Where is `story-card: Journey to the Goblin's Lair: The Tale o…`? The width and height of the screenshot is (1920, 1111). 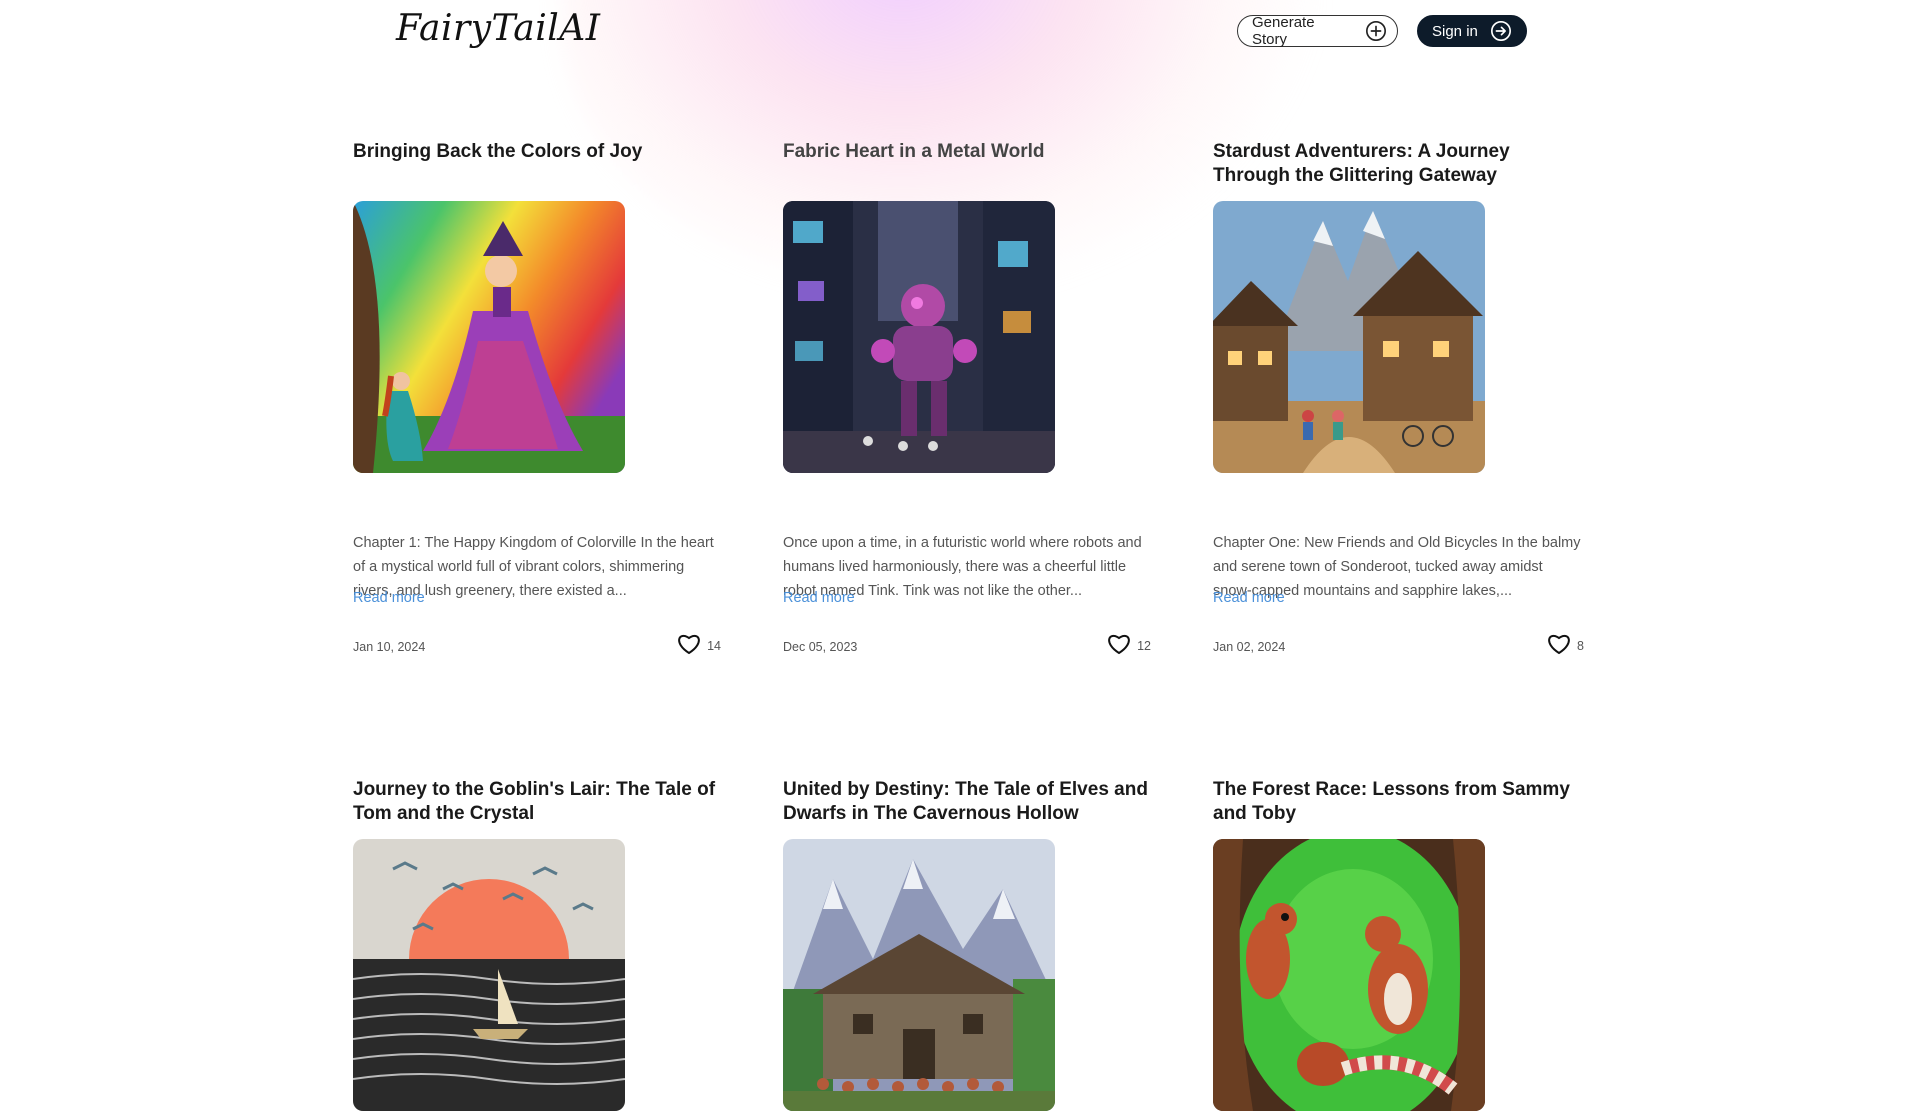 story-card: Journey to the Goblin's Lair: The Tale o… is located at coordinates (537, 944).